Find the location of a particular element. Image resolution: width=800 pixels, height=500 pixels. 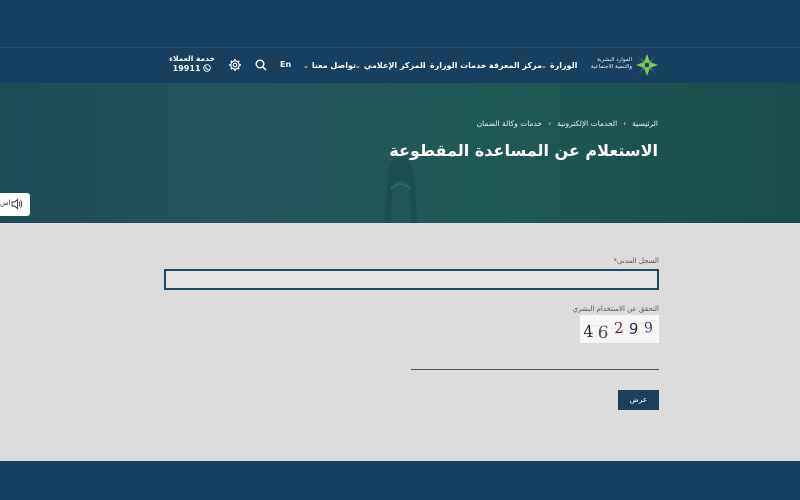

national-id-input is located at coordinates (411, 279).